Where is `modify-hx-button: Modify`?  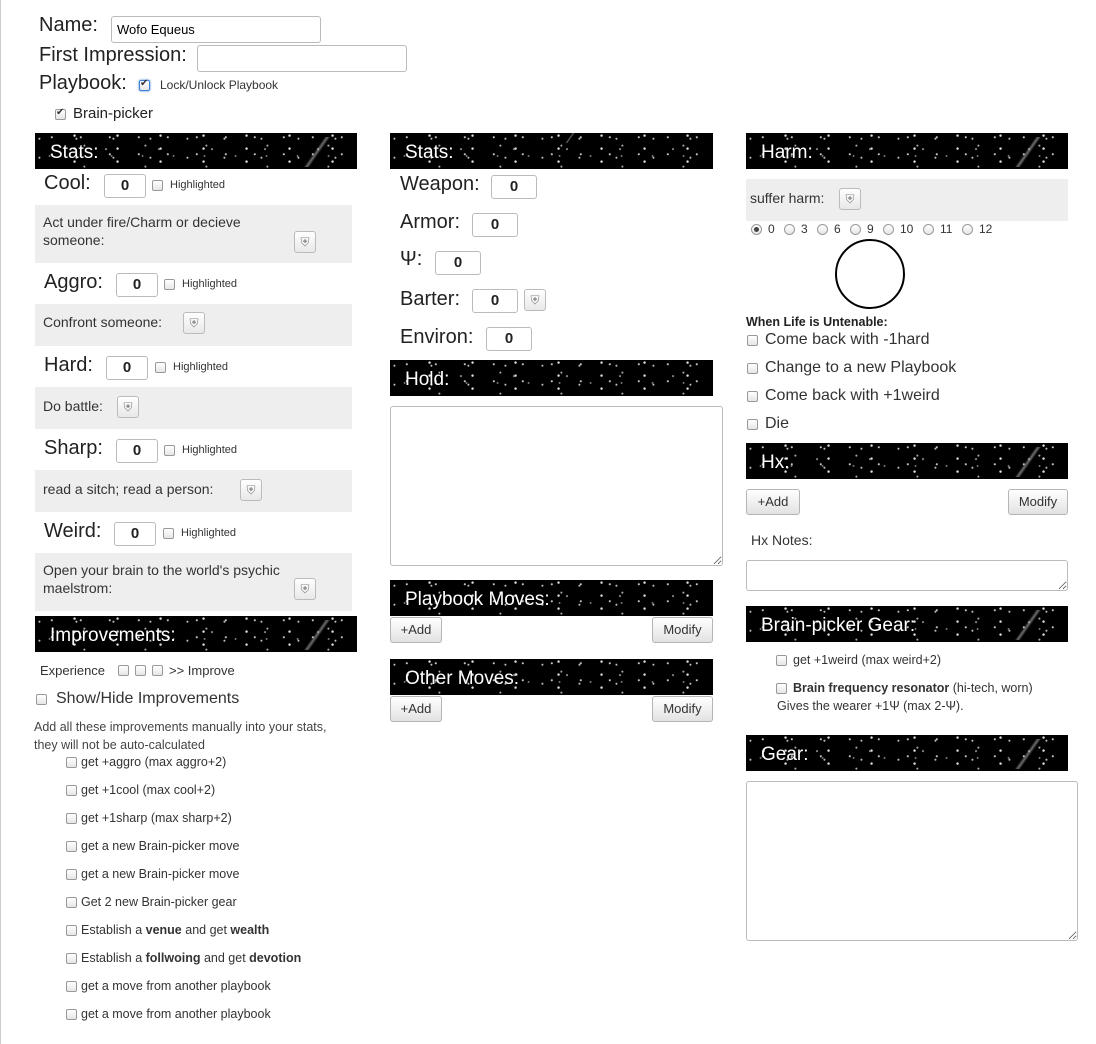 modify-hx-button: Modify is located at coordinates (1038, 502).